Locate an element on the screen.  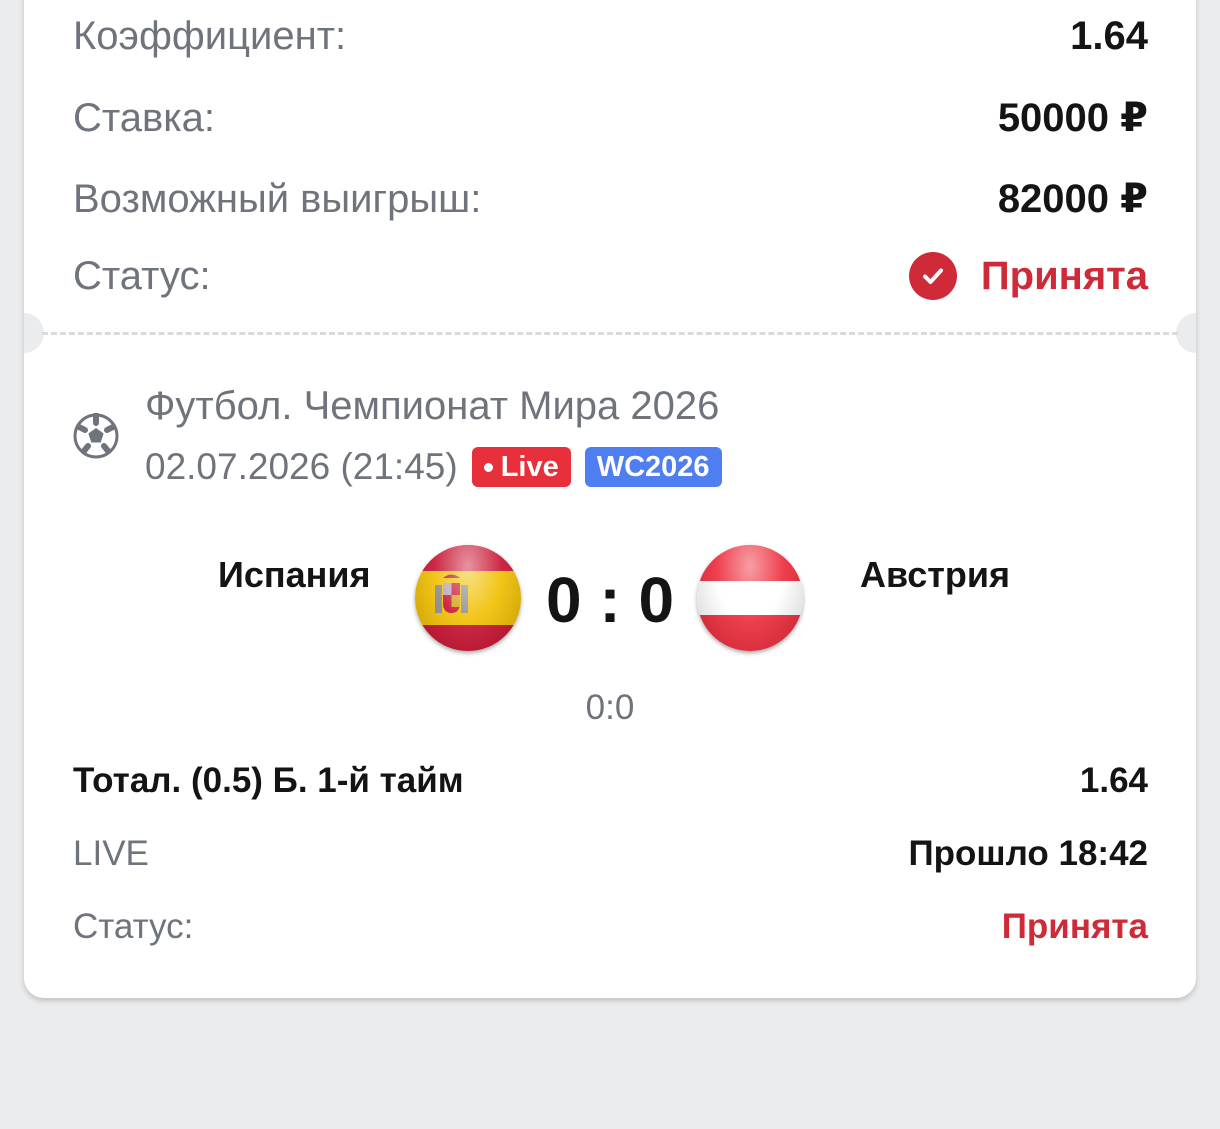
soccer-ball-icon is located at coordinates (96, 435).